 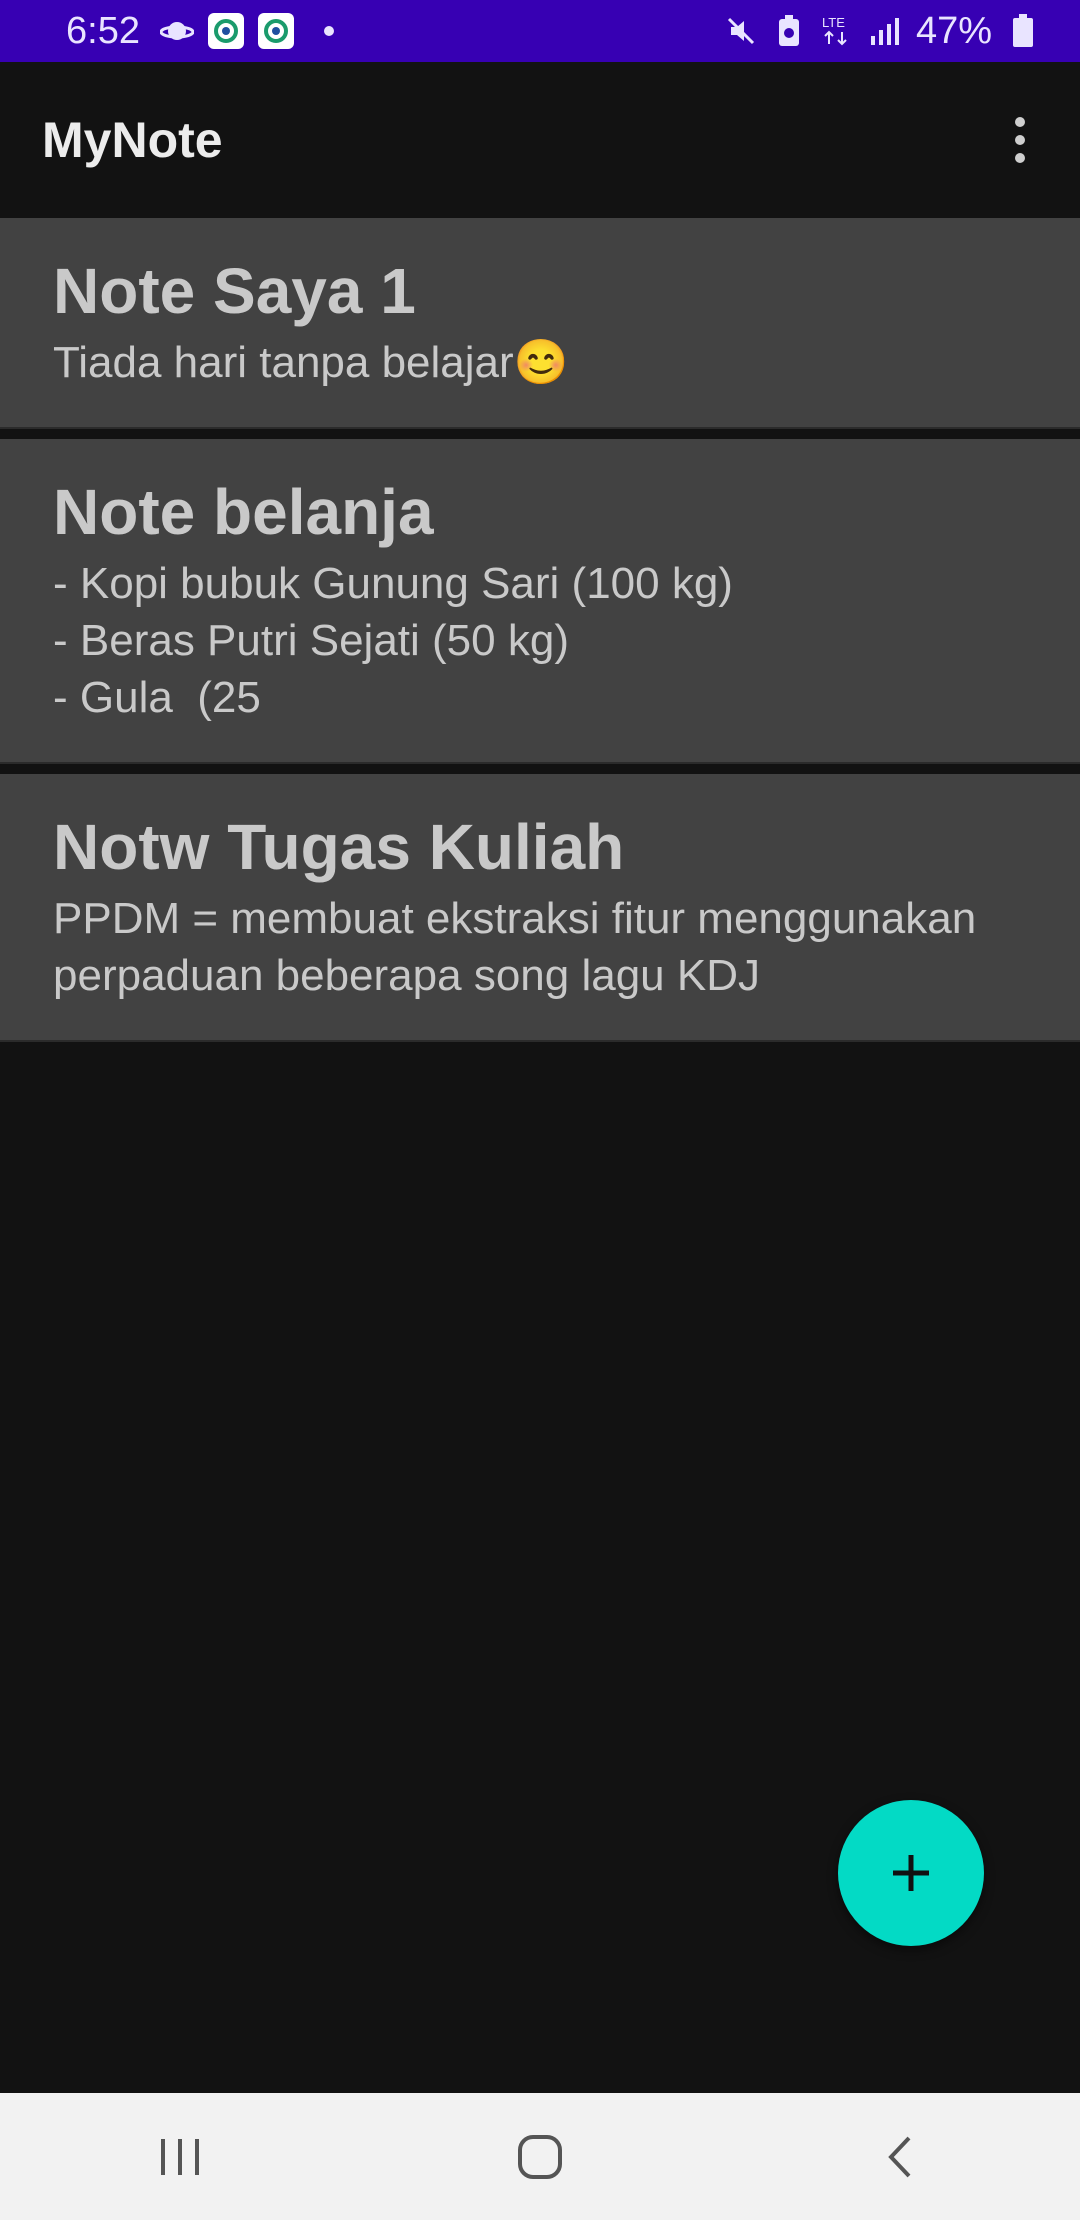 I want to click on lte-icon: LTE, so click(x=837, y=31).